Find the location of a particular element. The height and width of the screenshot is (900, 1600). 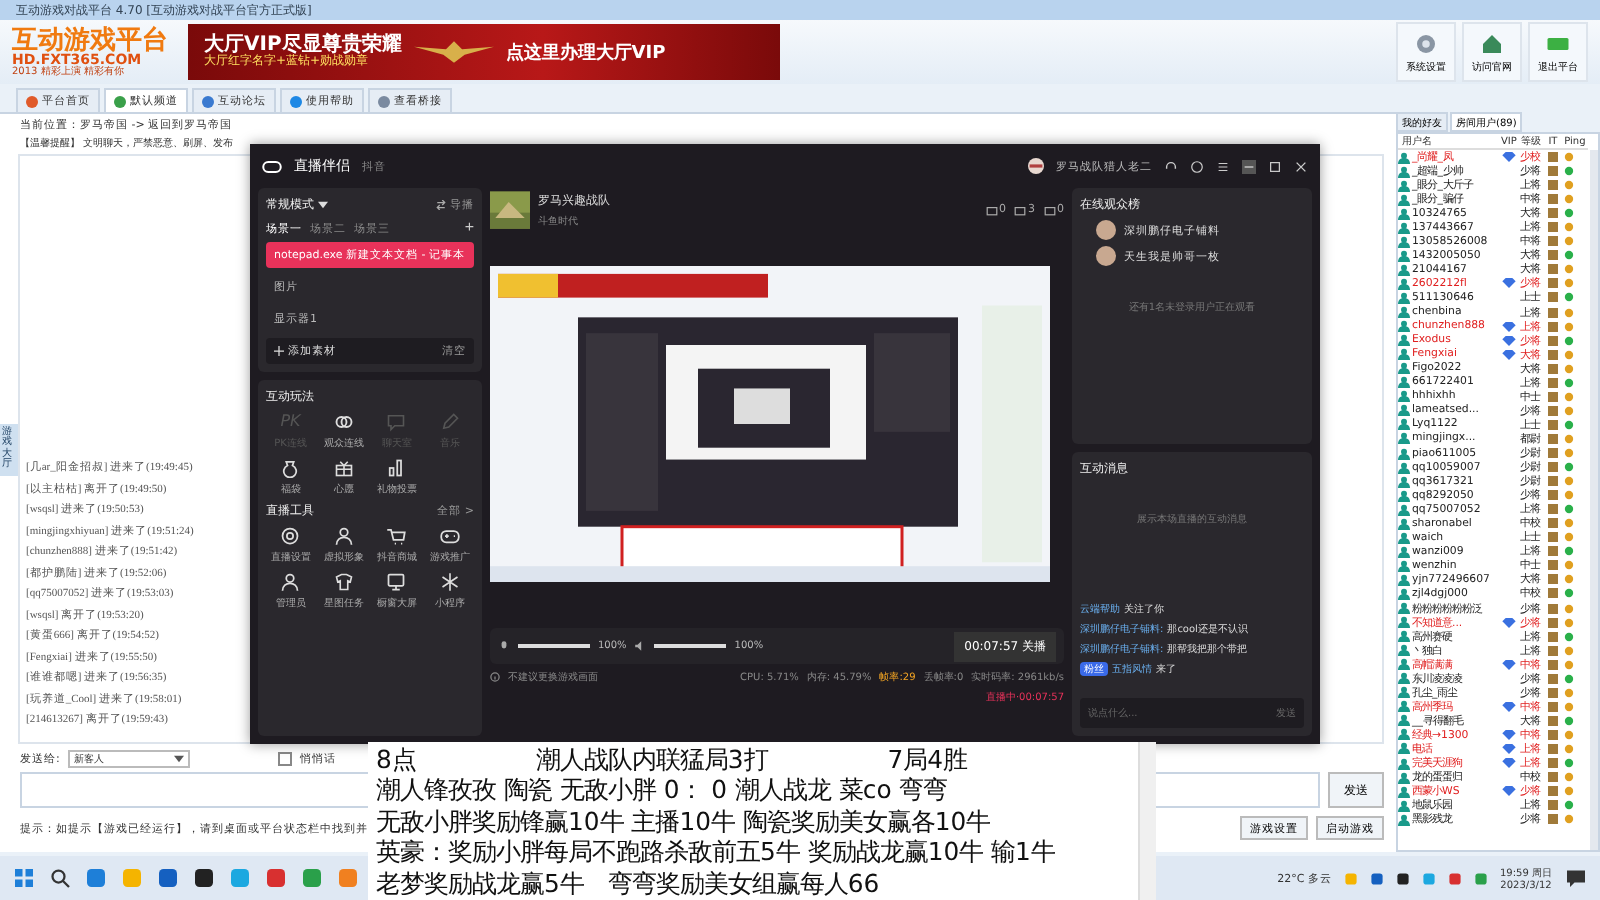

text-line: 无敌小胖奖励锋赢10牛 主播10牛 陶瓷奖励美女赢各10牛 is located at coordinates (683, 821).